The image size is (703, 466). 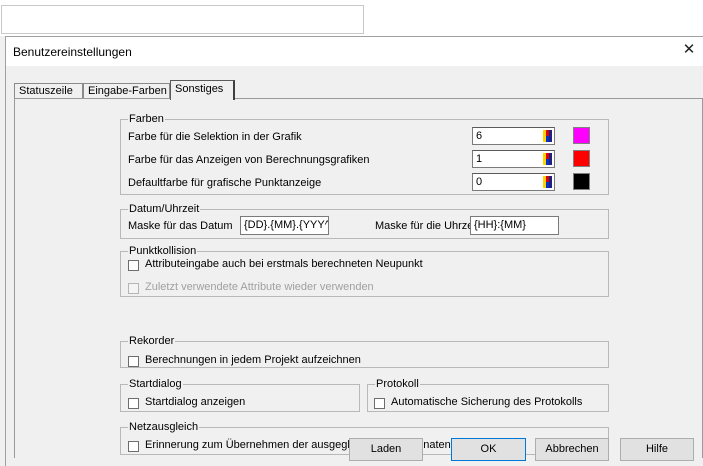 What do you see at coordinates (133, 361) in the screenshot?
I see `checkbox-rekorder` at bounding box center [133, 361].